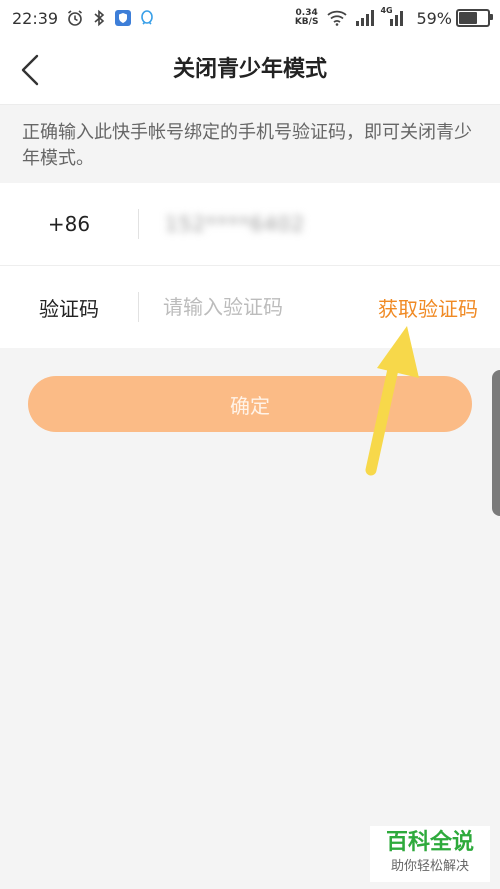 This screenshot has width=500, height=889. What do you see at coordinates (253, 307) in the screenshot?
I see `verification-code-input` at bounding box center [253, 307].